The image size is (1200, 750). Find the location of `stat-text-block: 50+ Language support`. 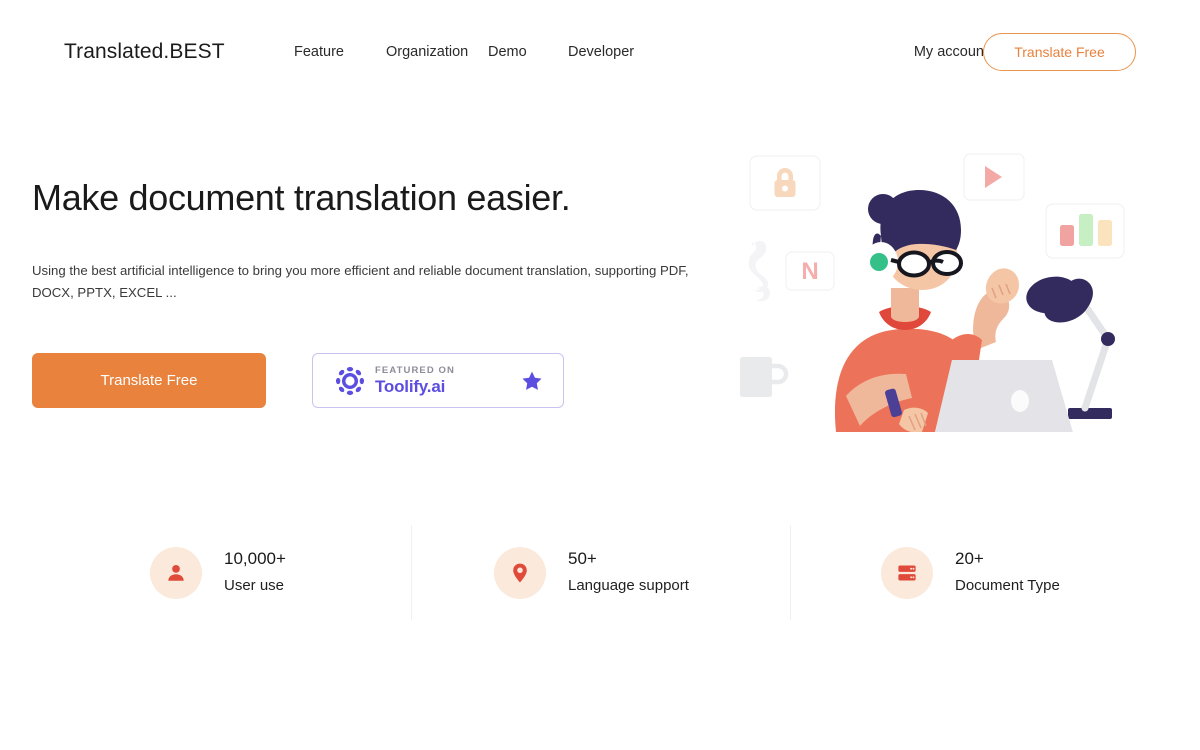

stat-text-block: 50+ Language support is located at coordinates (628, 572).